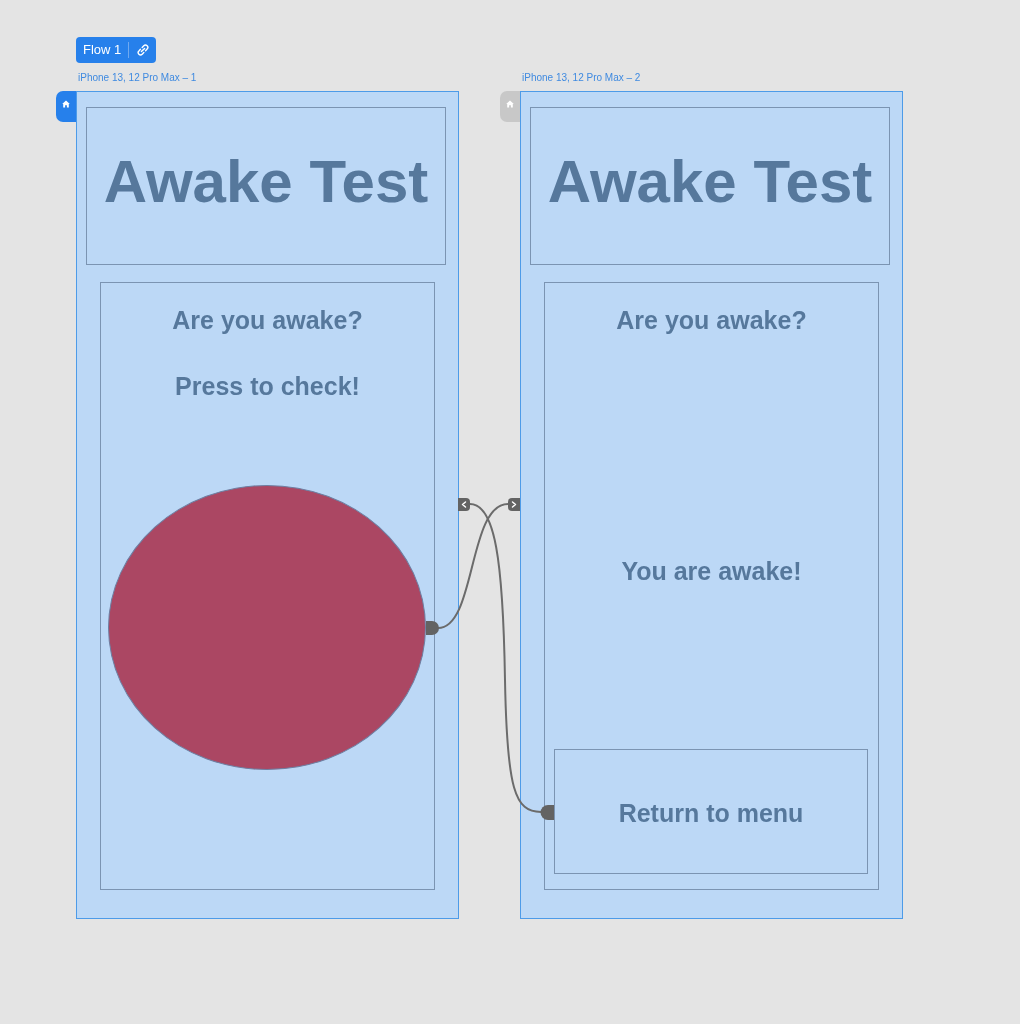  I want to click on instruction-text: Press to check!, so click(267, 386).